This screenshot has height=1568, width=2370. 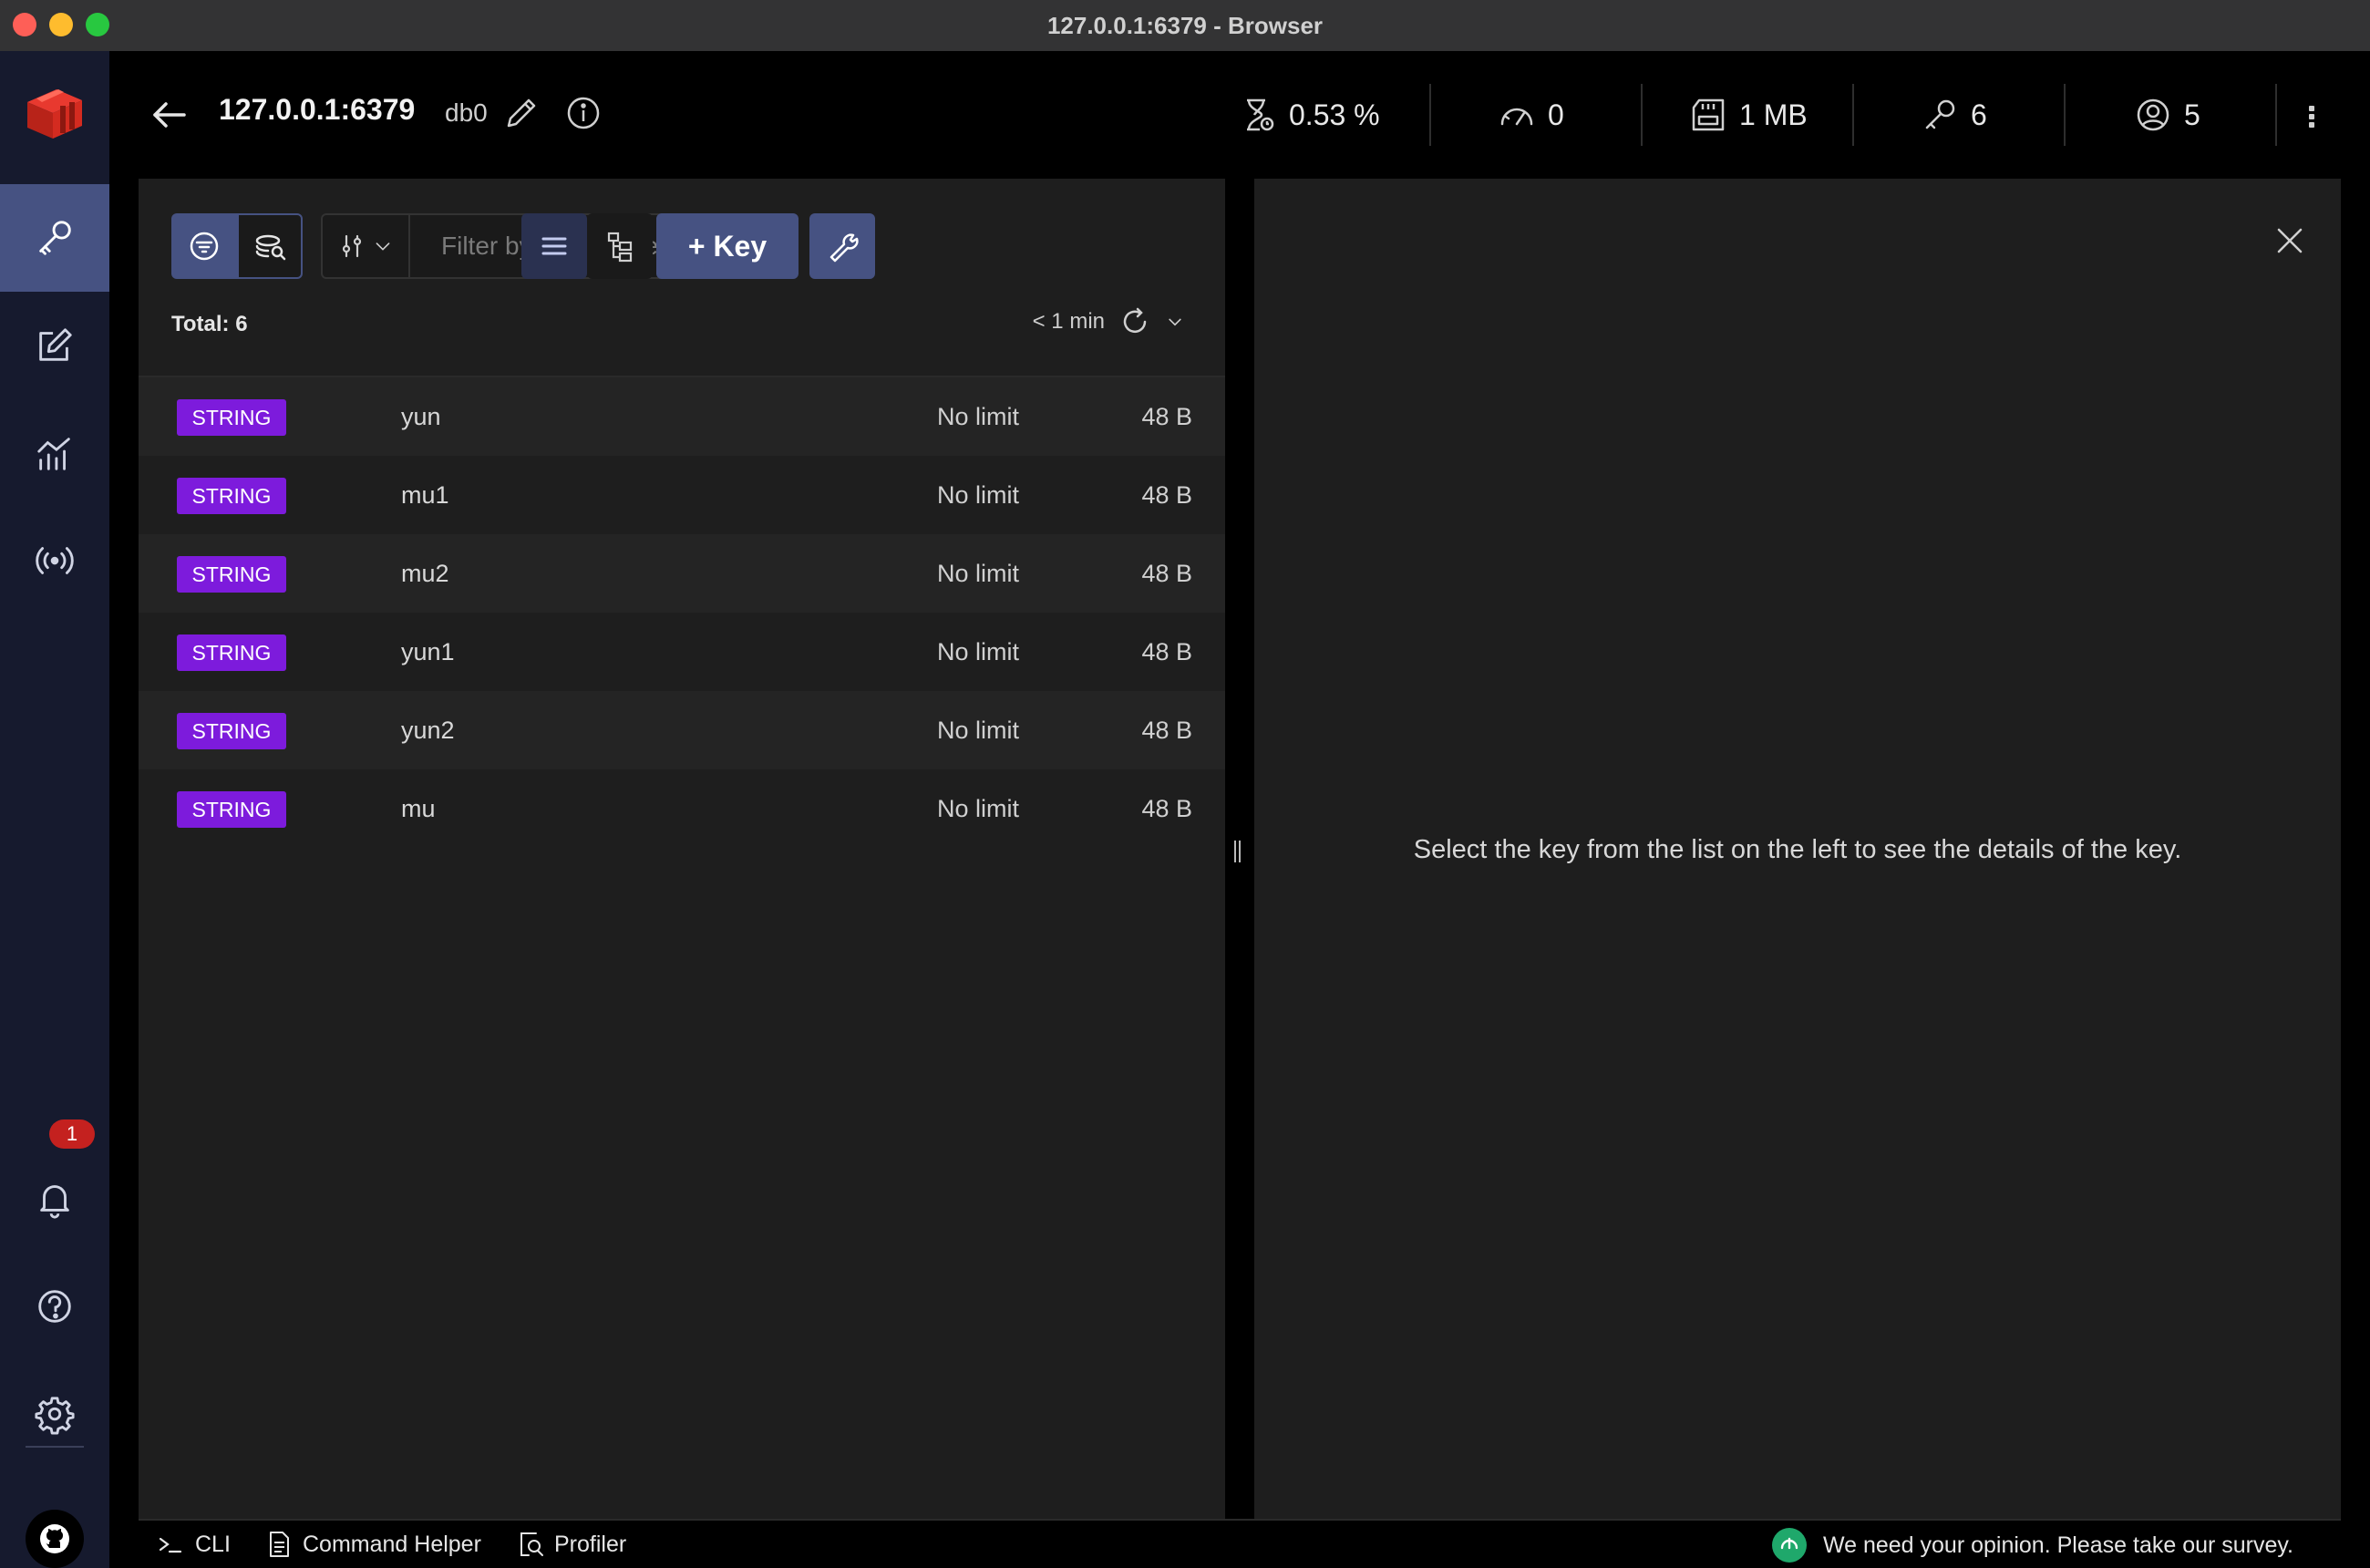 What do you see at coordinates (24, 24) in the screenshot?
I see `close-window-button` at bounding box center [24, 24].